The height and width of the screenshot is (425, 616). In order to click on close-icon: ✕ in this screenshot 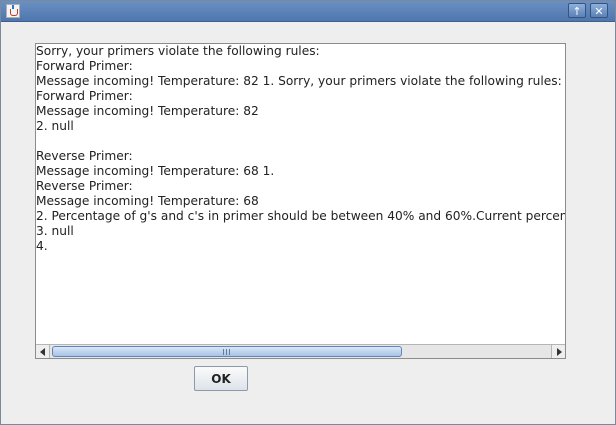, I will do `click(599, 11)`.